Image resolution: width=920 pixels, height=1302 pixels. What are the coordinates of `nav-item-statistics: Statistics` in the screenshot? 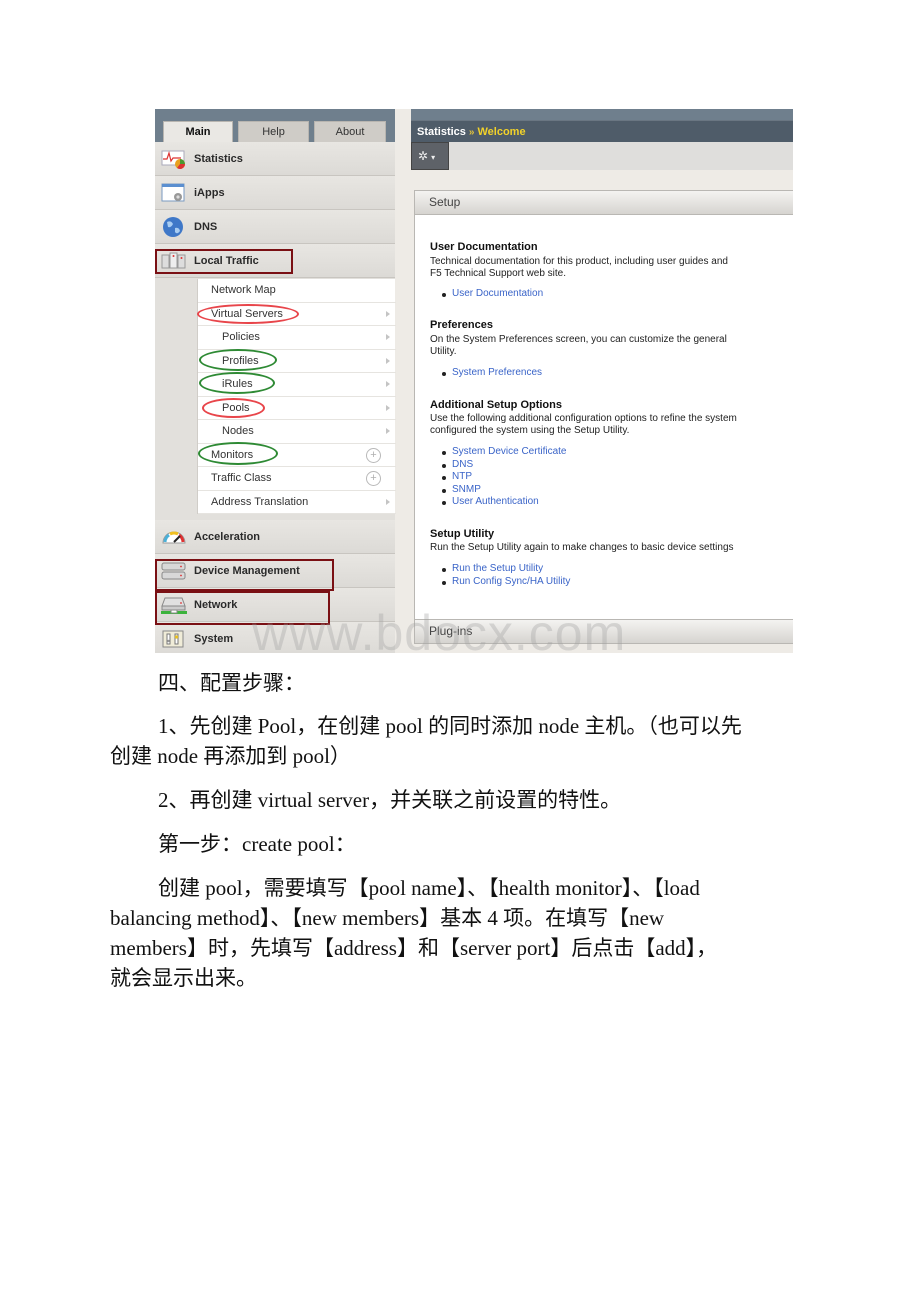 It's located at (275, 159).